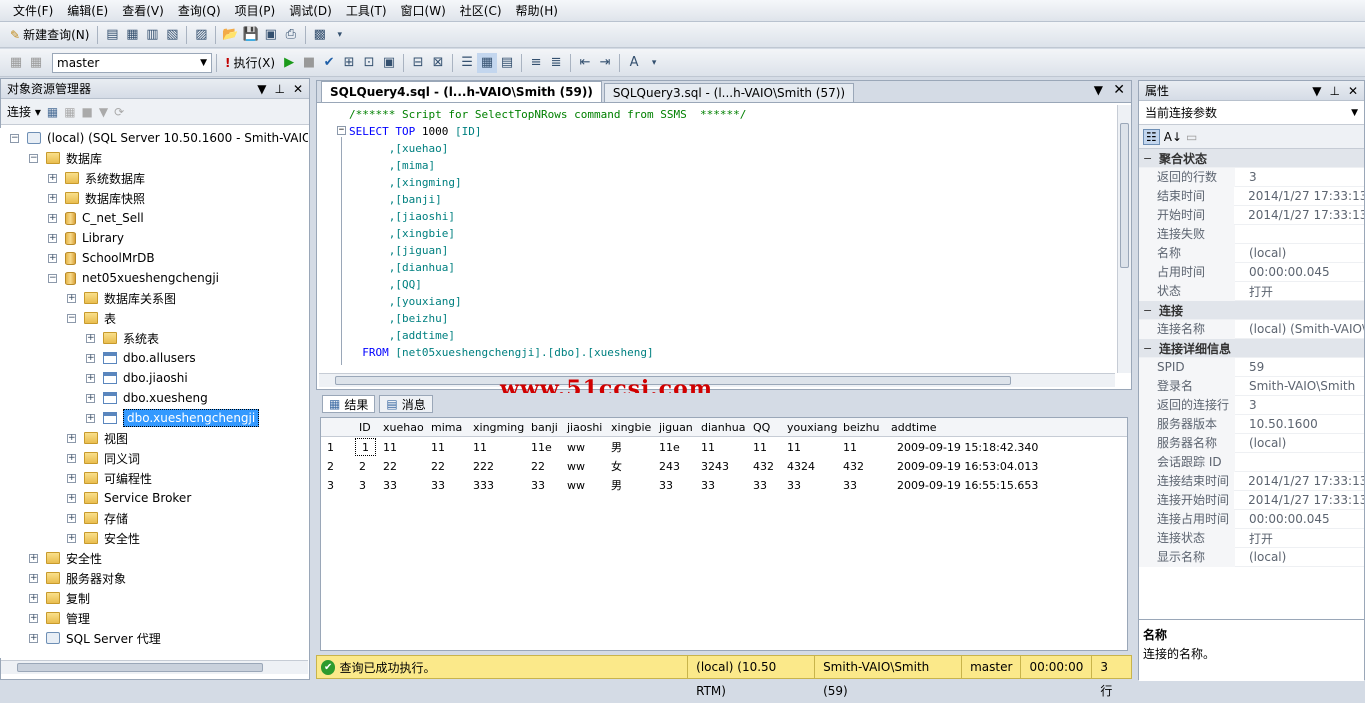  Describe the element at coordinates (1173, 137) in the screenshot. I see `alphabetical-icon: A↓` at that location.